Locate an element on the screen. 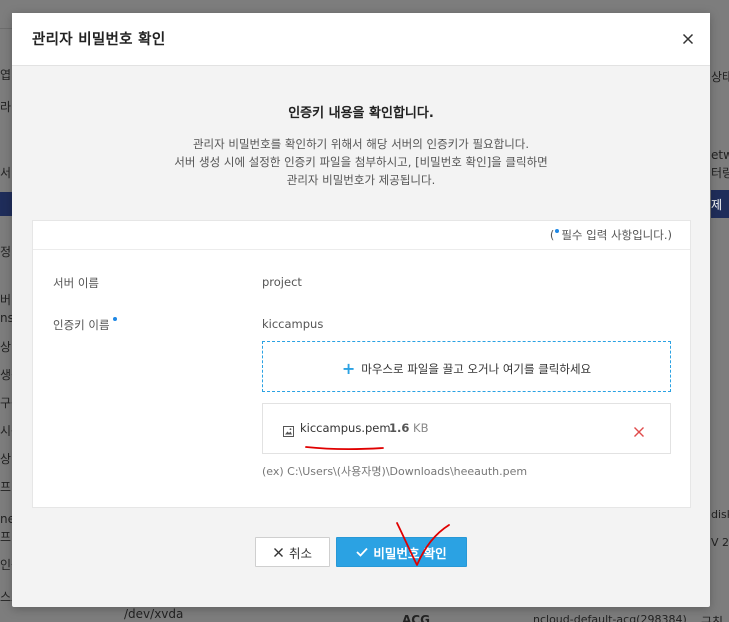 This screenshot has width=729, height=622. attached-file: kiccampus.pem 1.6 KB is located at coordinates (466, 428).